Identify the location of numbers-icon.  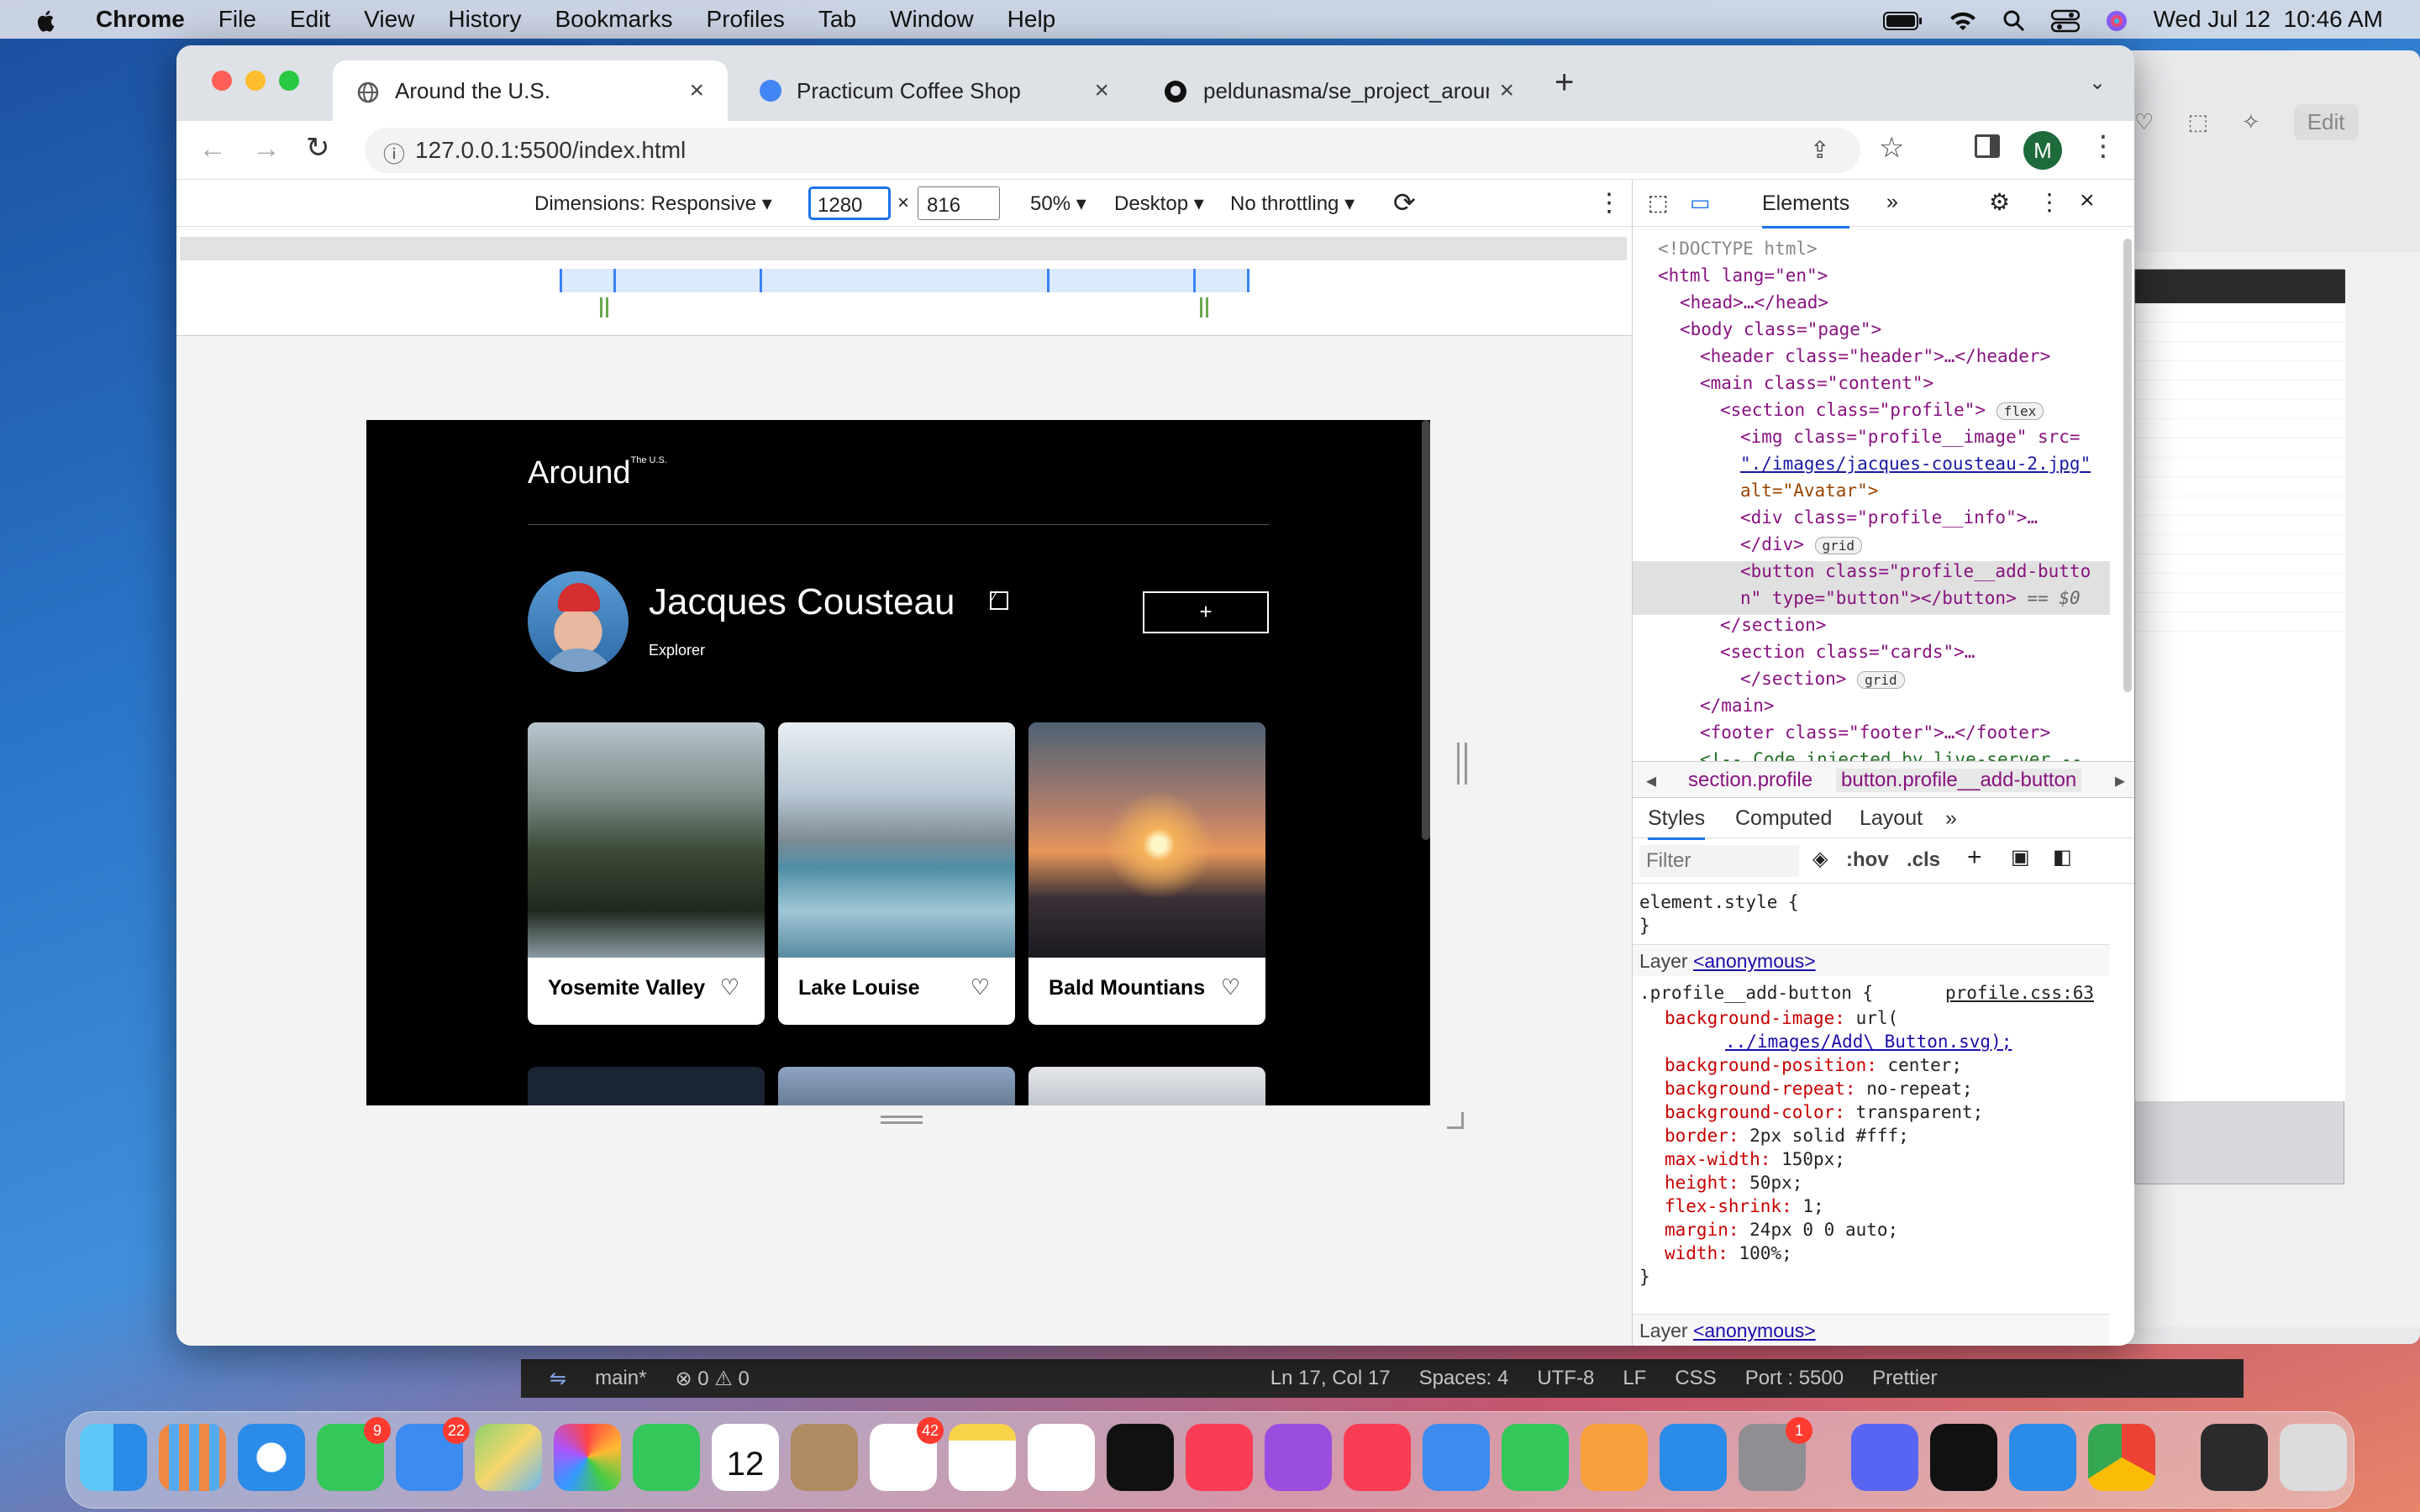
(1535, 1457).